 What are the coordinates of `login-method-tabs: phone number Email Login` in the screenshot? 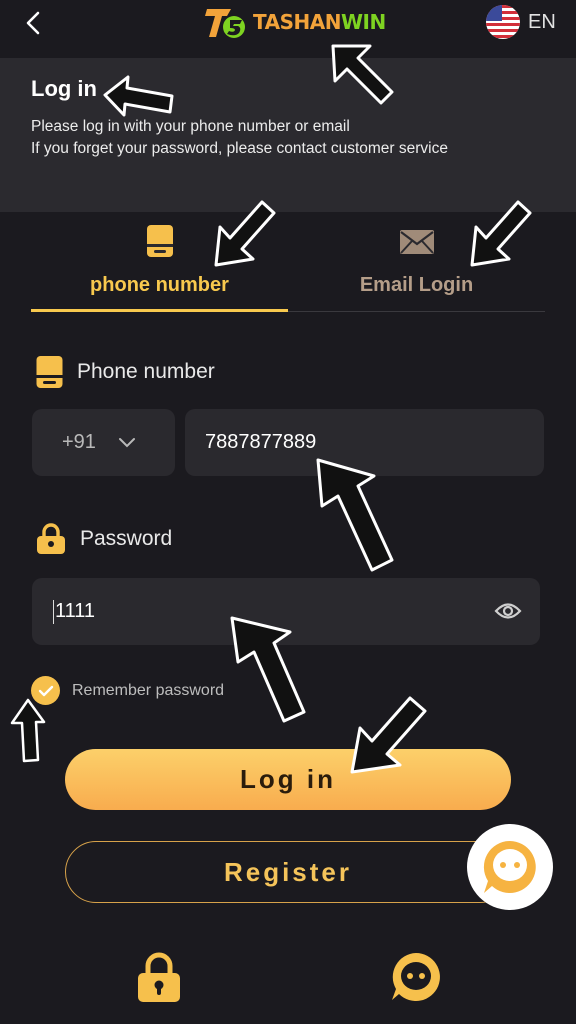 It's located at (288, 267).